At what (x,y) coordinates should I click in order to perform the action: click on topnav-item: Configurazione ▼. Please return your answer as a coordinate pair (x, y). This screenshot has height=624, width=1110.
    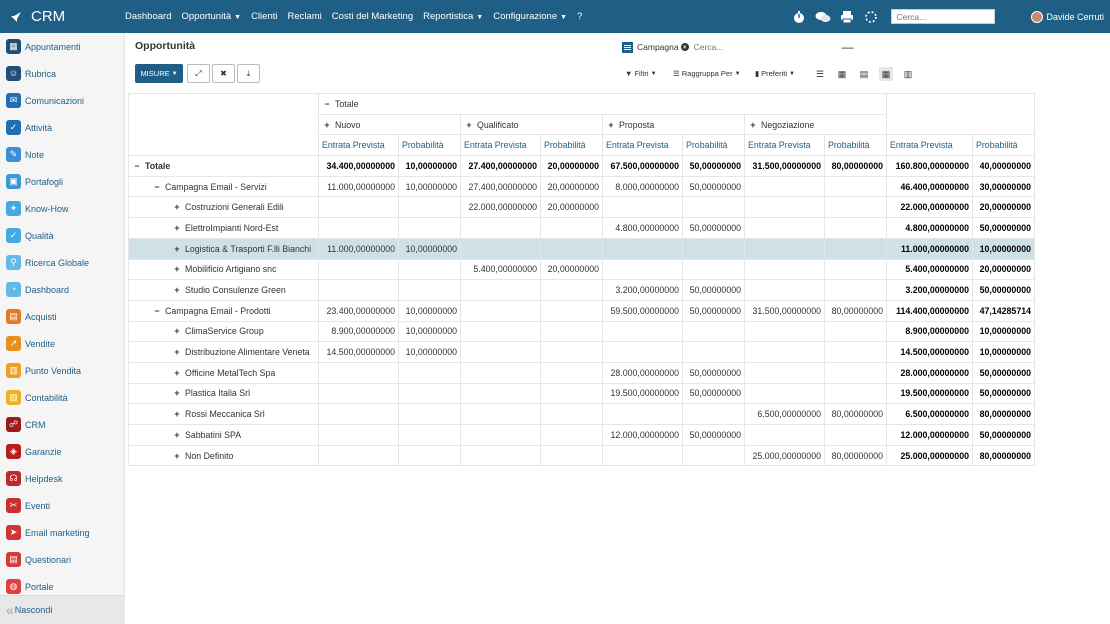
    Looking at the image, I should click on (530, 16).